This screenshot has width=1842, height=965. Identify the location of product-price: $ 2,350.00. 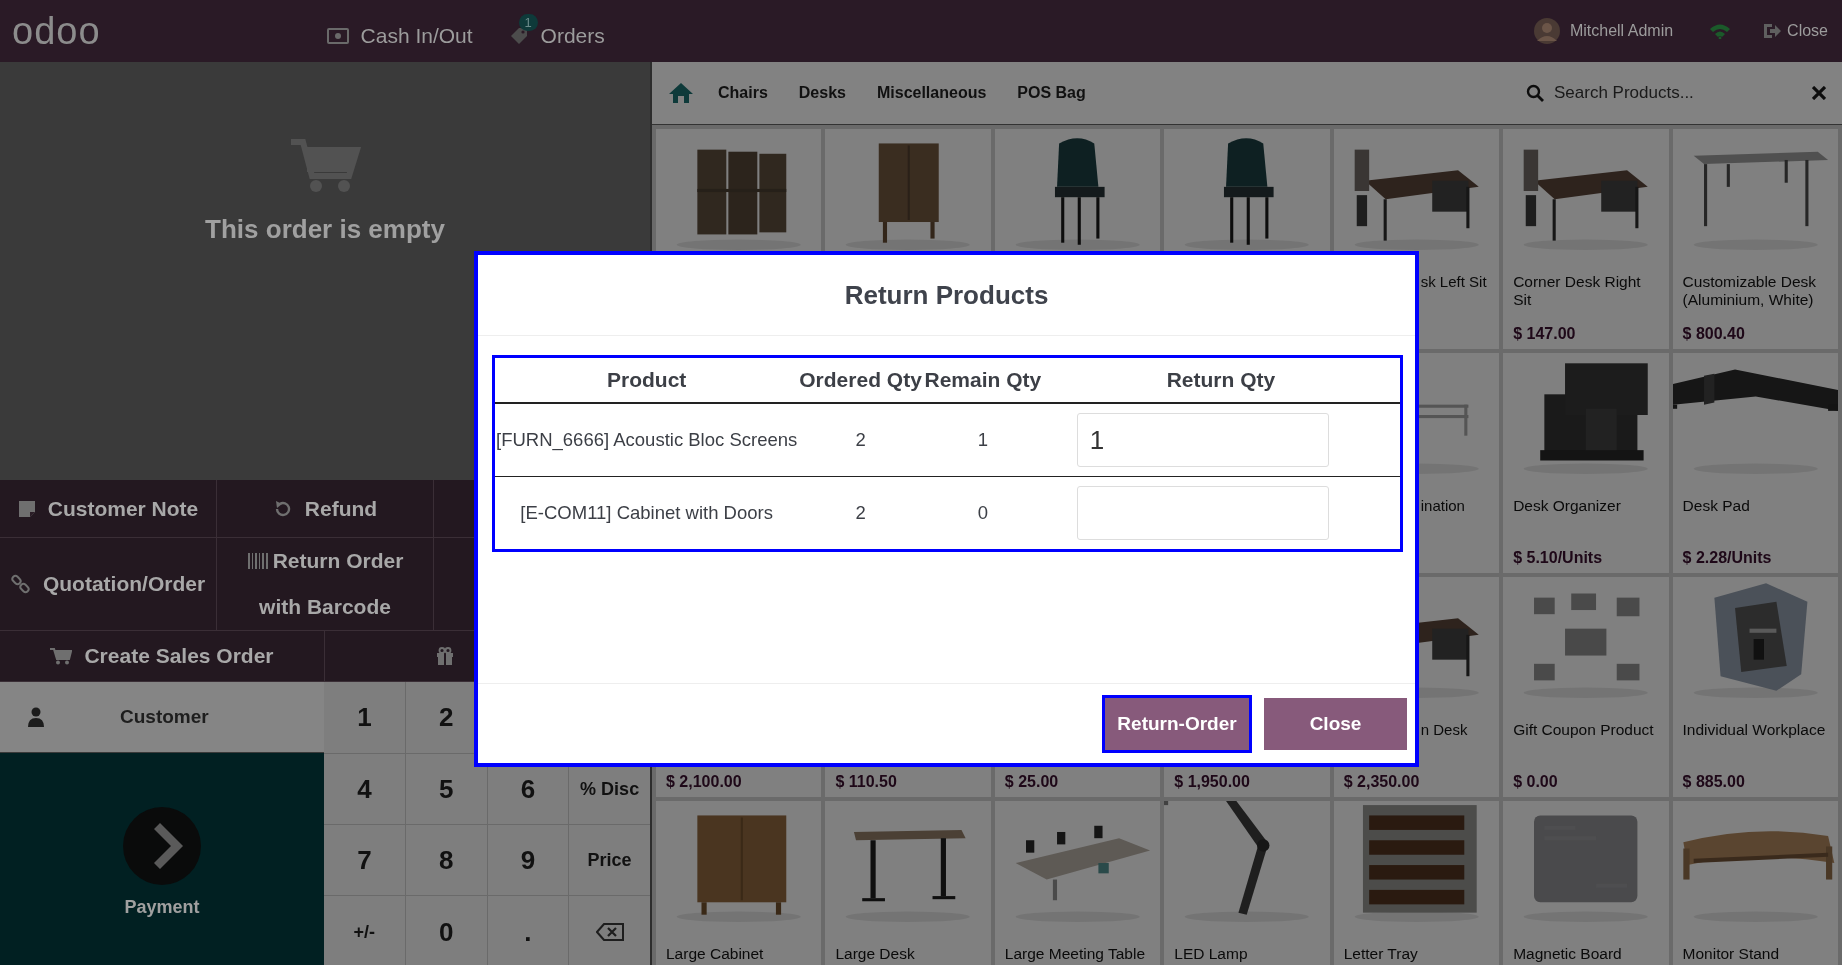
(1382, 782).